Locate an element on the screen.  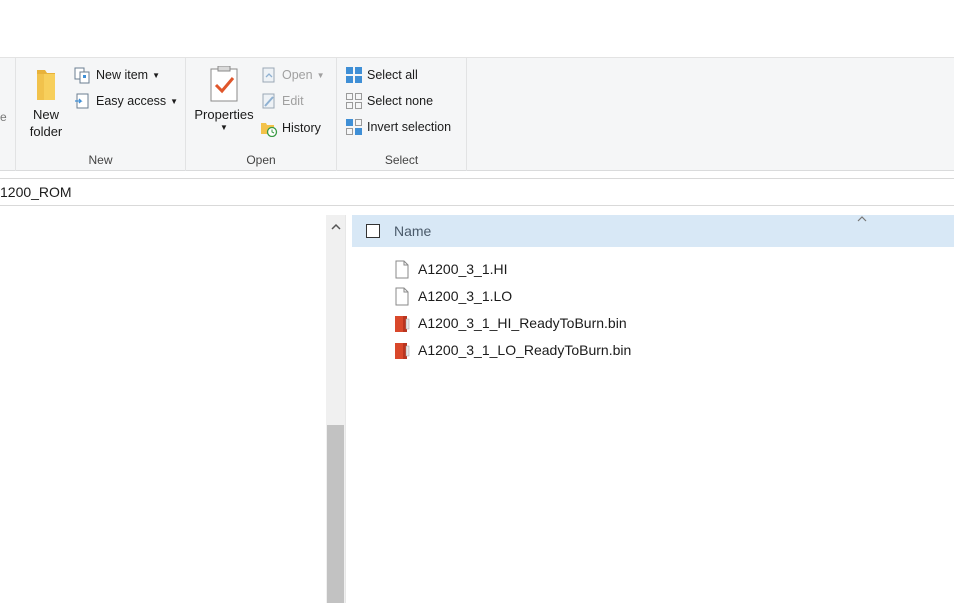
scroll-thumb is located at coordinates (335, 514).